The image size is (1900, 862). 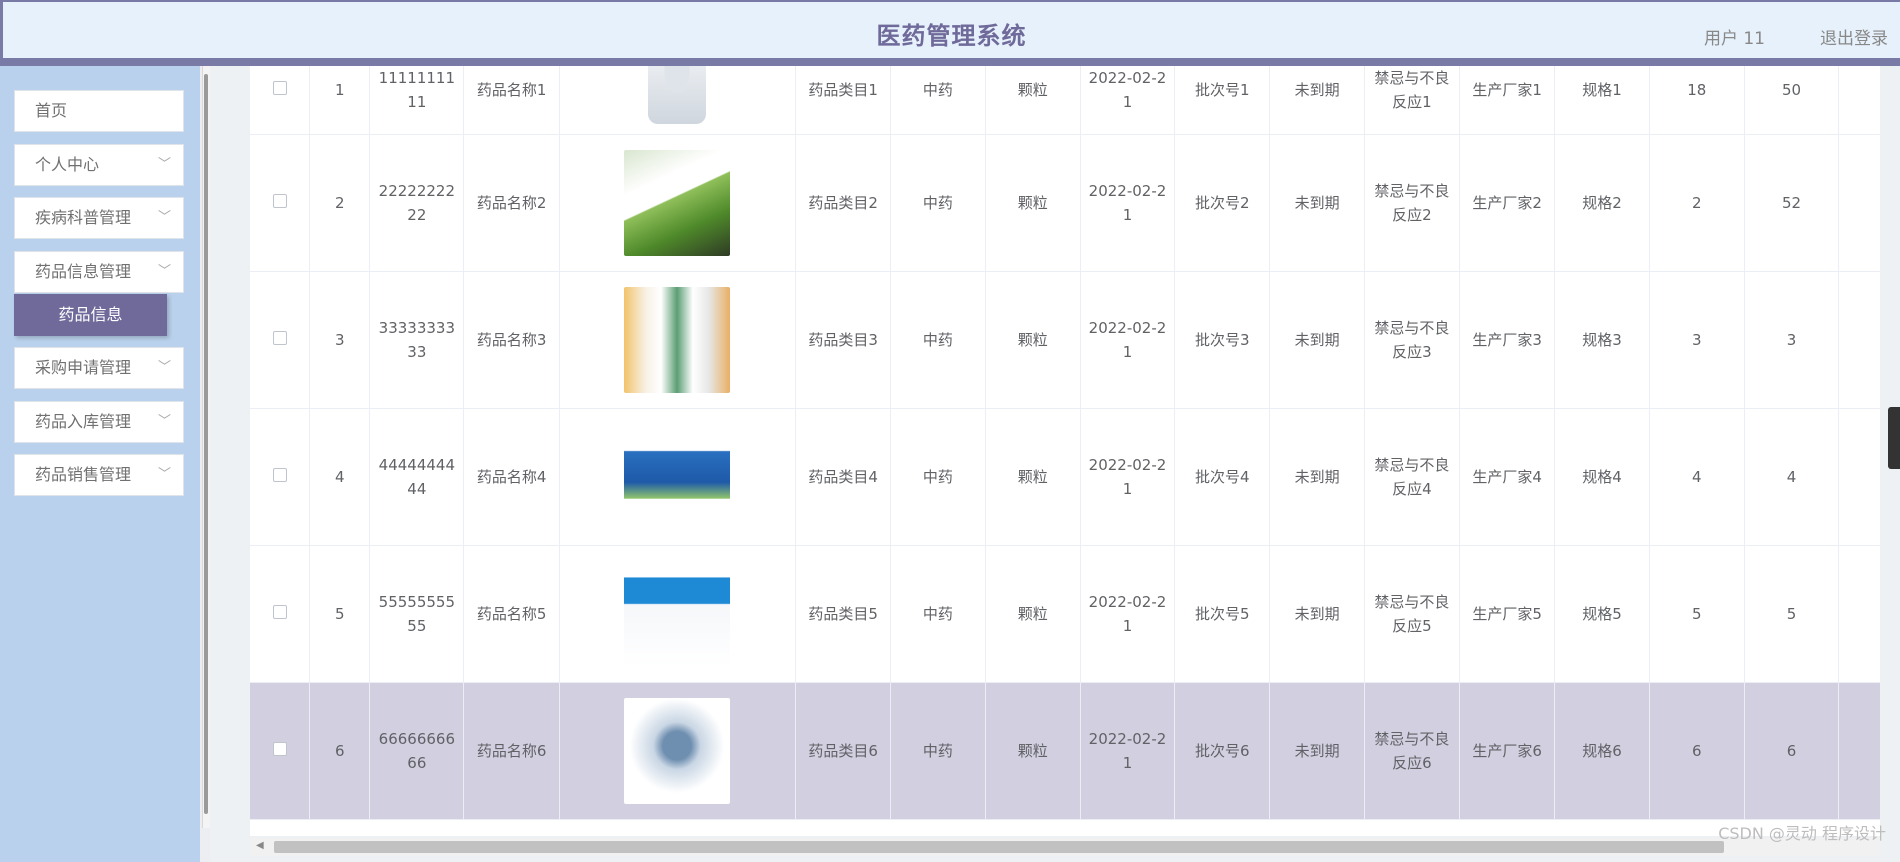 What do you see at coordinates (83, 271) in the screenshot?
I see `sidebar-item-label: 药品信息管理` at bounding box center [83, 271].